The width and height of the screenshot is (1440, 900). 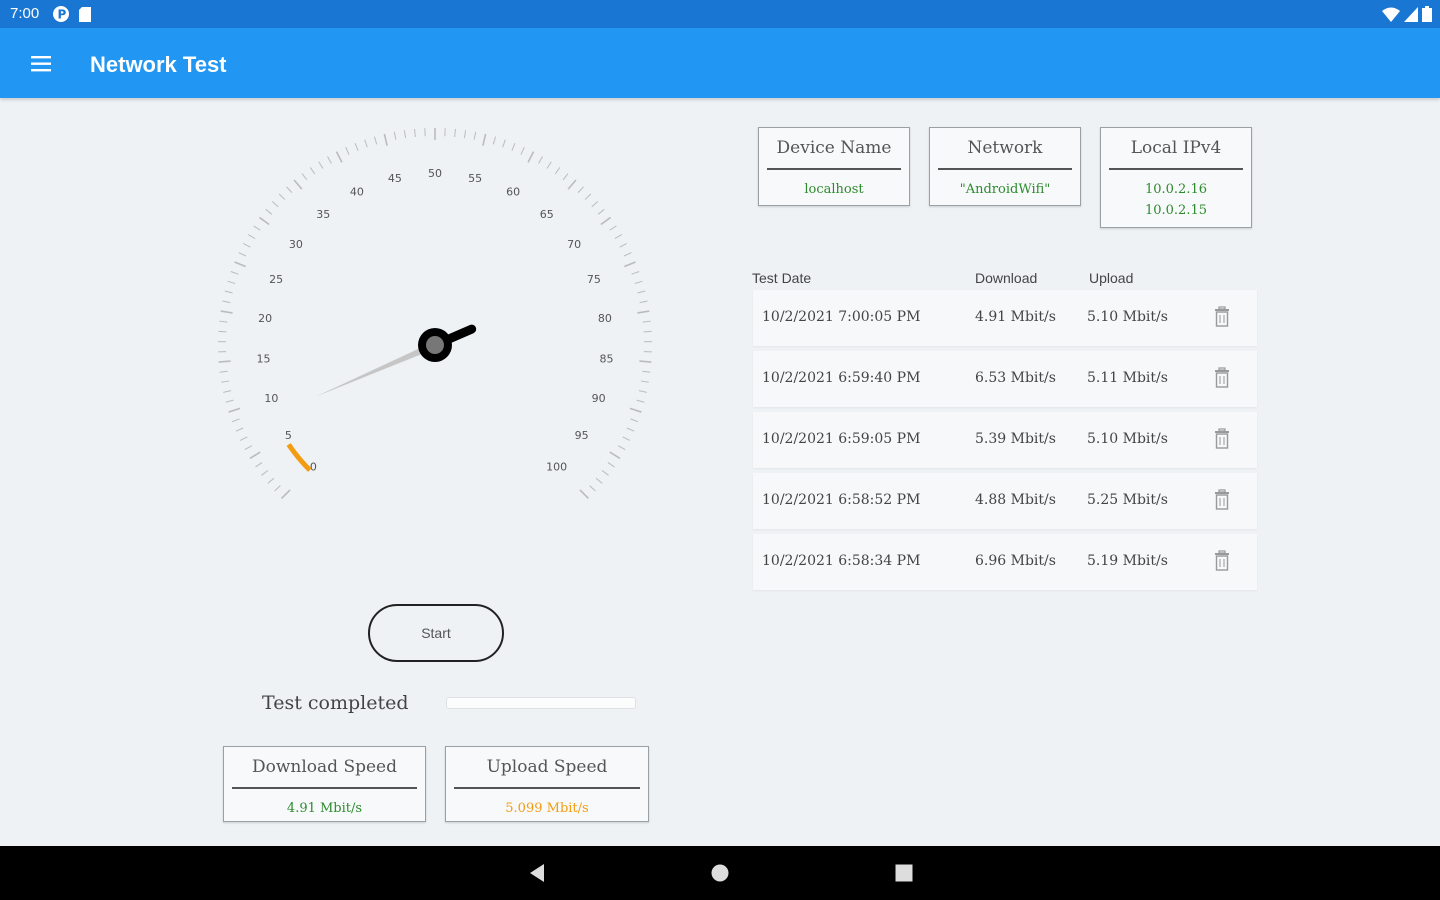 I want to click on gauge-tick-label: 5, so click(x=288, y=435).